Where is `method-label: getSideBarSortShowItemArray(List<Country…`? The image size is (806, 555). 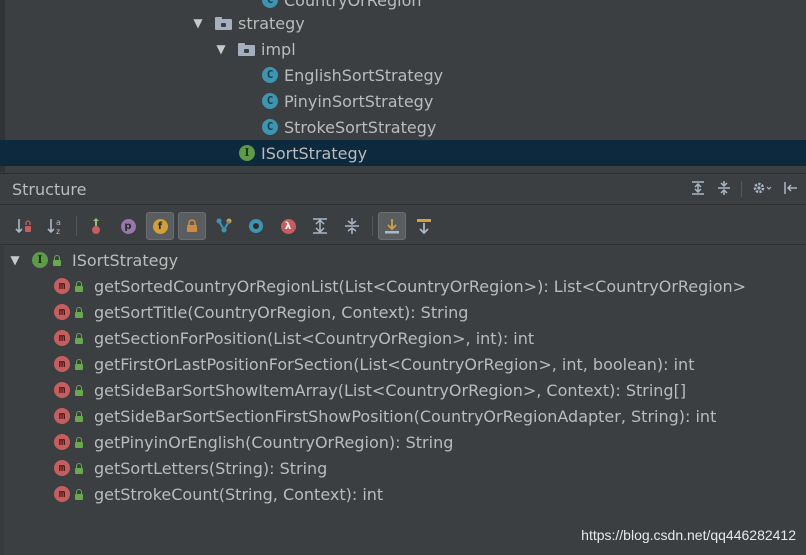
method-label: getSideBarSortShowItemArray(List<Country… is located at coordinates (390, 390).